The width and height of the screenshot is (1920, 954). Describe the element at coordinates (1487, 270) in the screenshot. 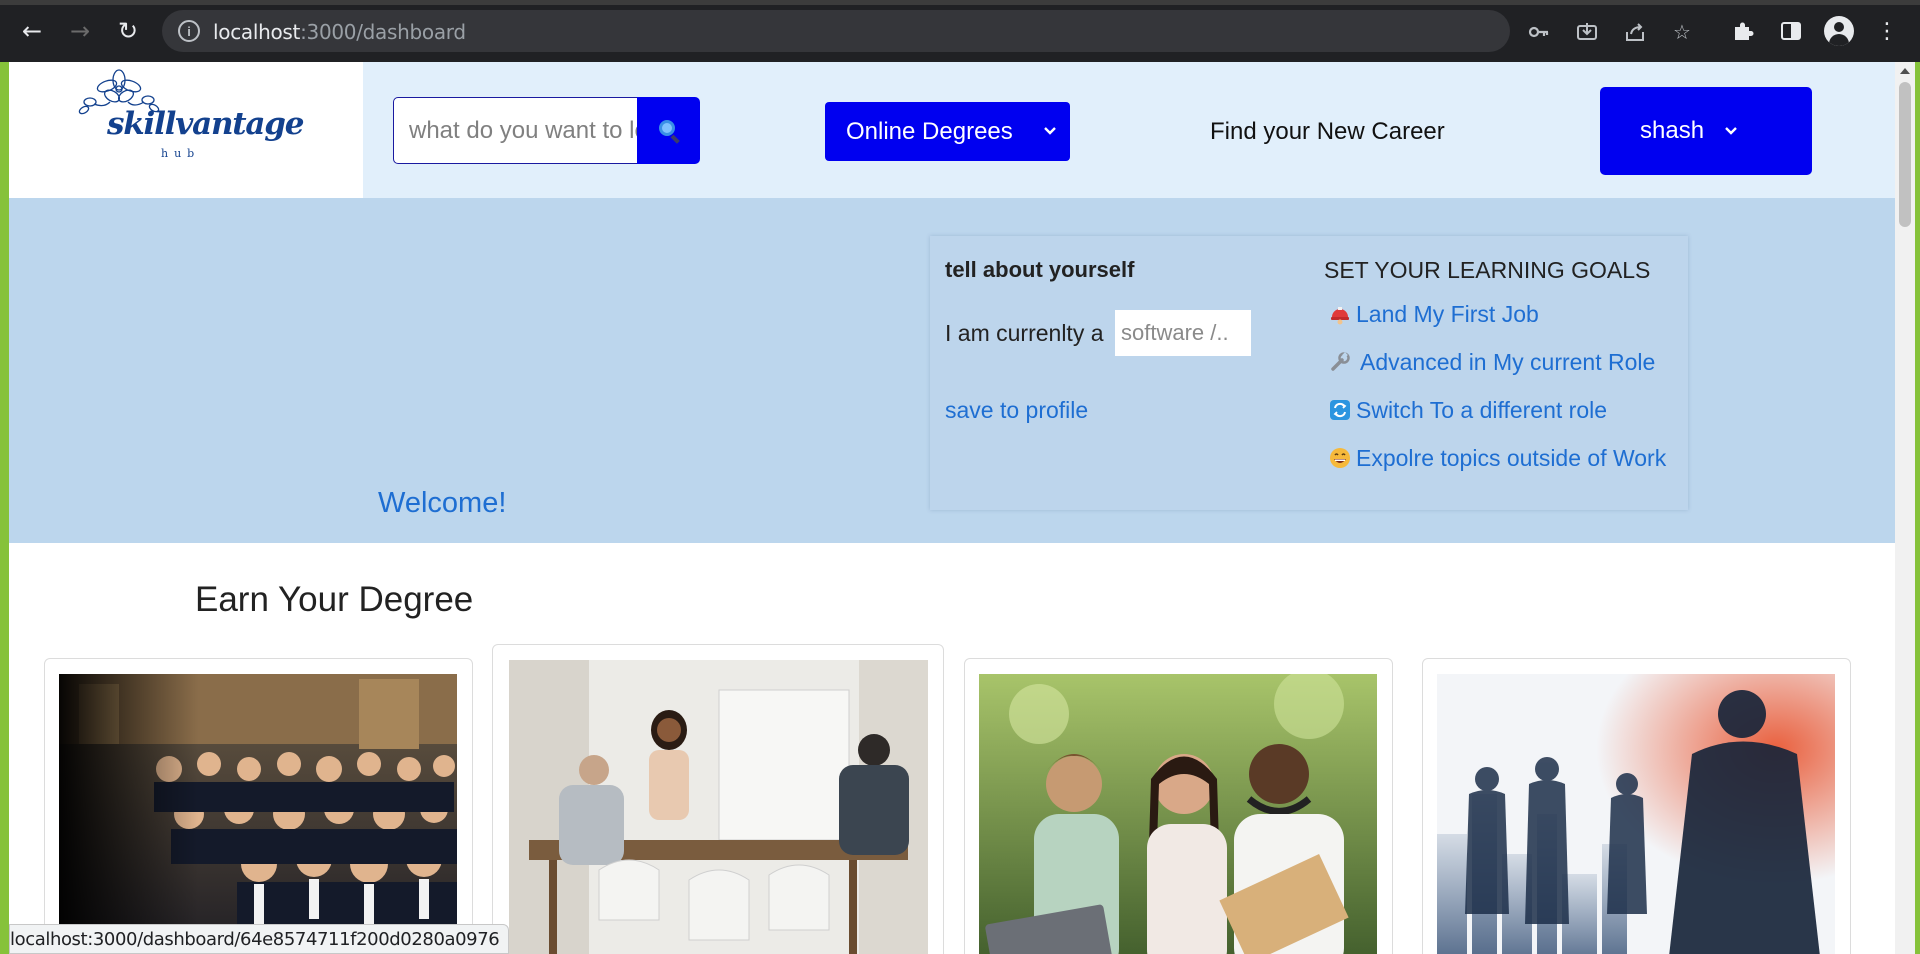

I see `learning-goals-title: SET YOUR LEARNING GOALS` at that location.